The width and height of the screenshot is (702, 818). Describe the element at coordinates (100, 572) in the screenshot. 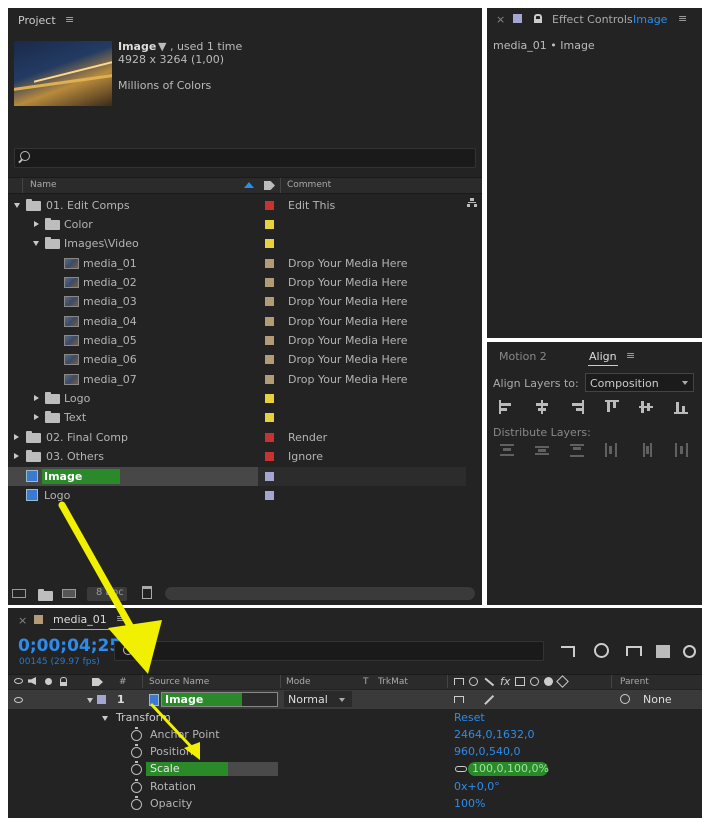

I see `arrow-to-source-name` at that location.